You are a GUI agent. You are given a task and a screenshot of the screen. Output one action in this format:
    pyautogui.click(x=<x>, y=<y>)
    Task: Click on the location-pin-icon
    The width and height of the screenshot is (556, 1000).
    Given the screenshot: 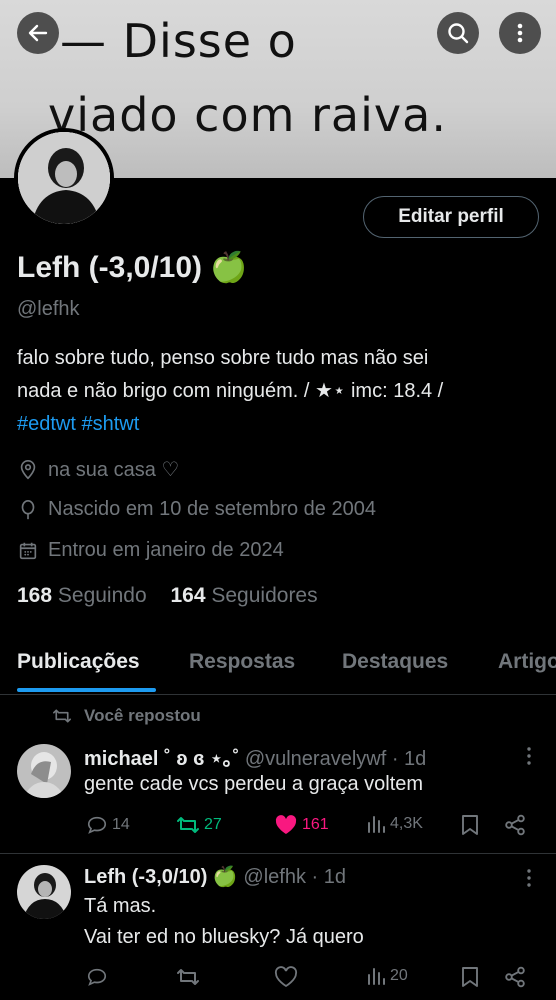 What is the action you would take?
    pyautogui.click(x=28, y=469)
    